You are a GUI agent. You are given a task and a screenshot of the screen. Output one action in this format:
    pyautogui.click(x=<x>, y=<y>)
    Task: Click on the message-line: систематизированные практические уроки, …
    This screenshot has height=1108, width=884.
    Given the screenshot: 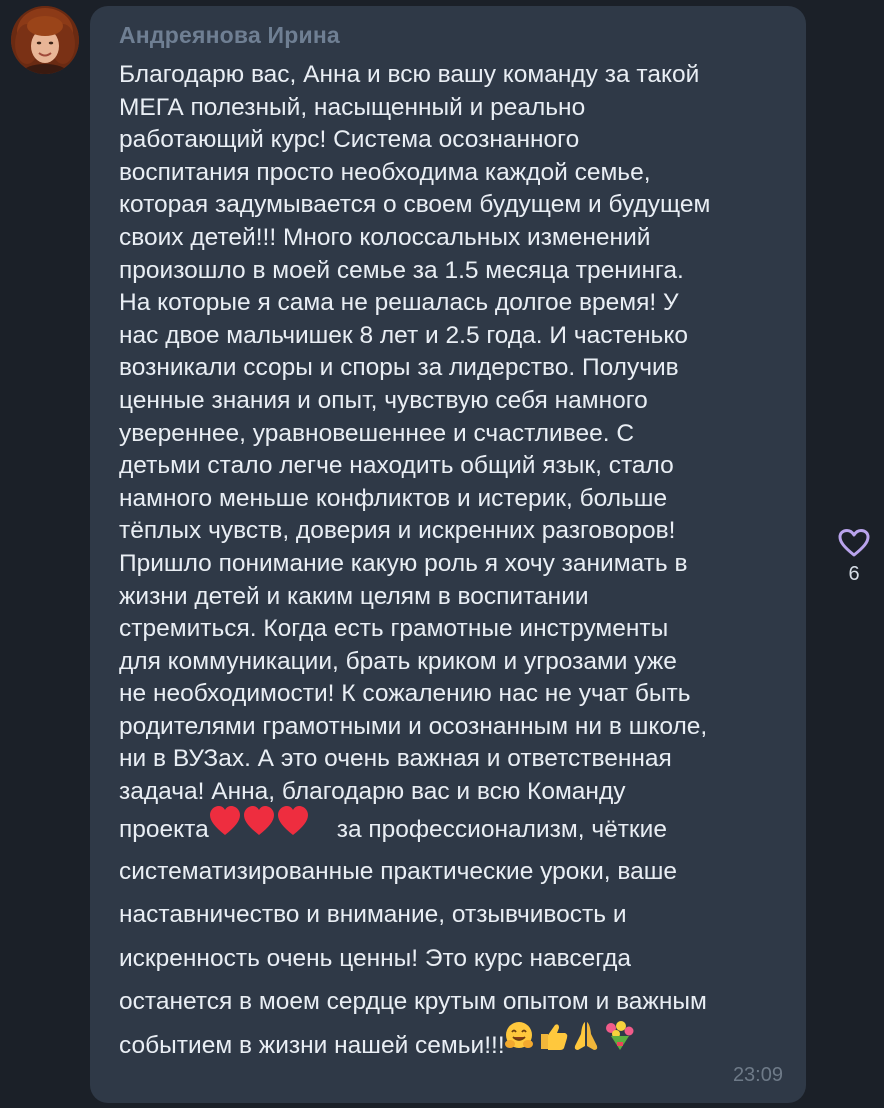 What is the action you would take?
    pyautogui.click(x=398, y=871)
    